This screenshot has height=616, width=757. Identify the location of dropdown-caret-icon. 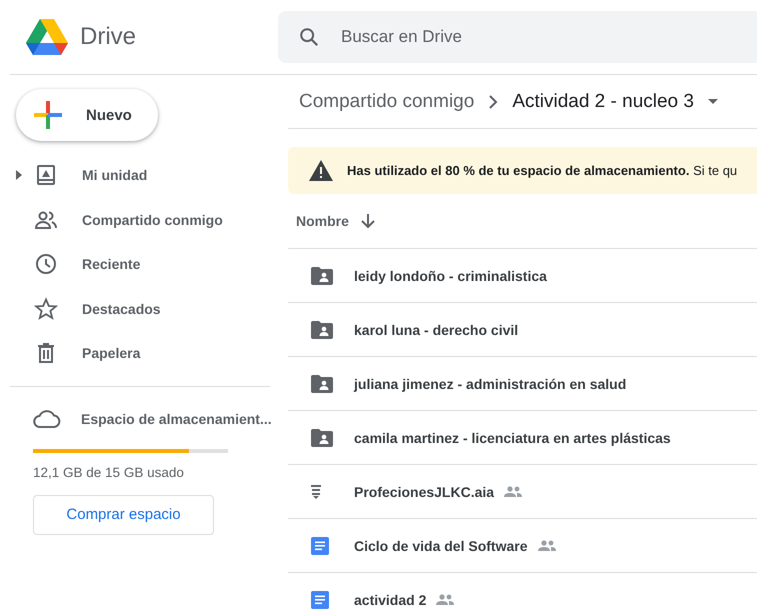
(713, 101).